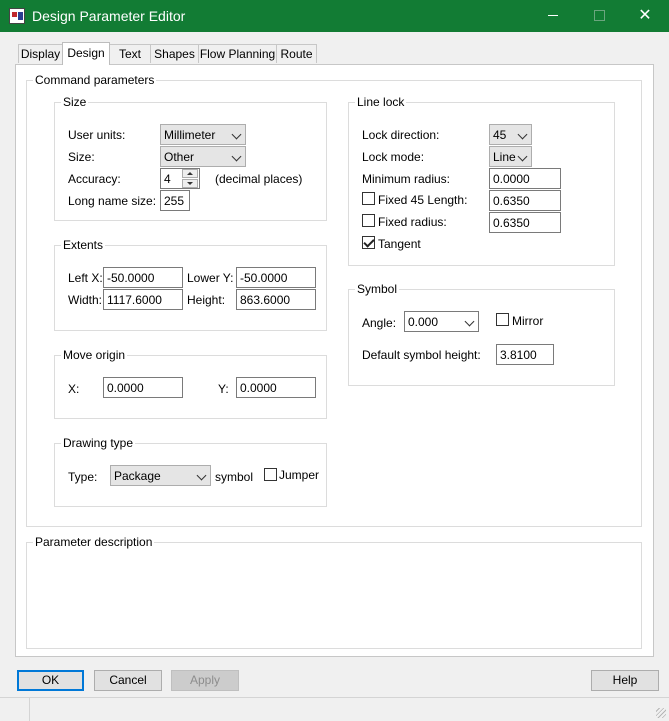  Describe the element at coordinates (83, 477) in the screenshot. I see `drawing-type-label: Type:` at that location.